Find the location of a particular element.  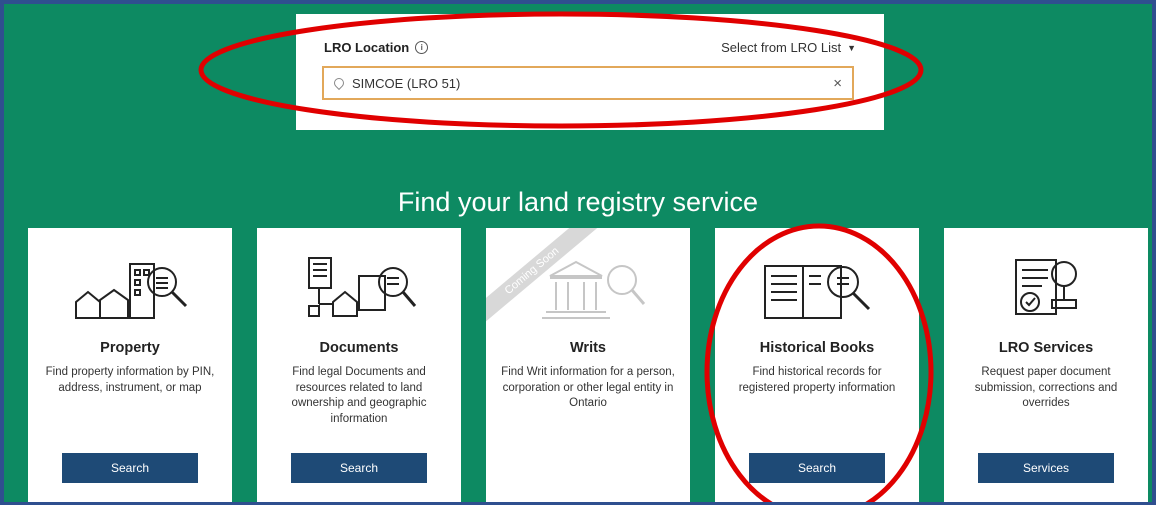

lro-location-label-text: LRO Location is located at coordinates (367, 47).